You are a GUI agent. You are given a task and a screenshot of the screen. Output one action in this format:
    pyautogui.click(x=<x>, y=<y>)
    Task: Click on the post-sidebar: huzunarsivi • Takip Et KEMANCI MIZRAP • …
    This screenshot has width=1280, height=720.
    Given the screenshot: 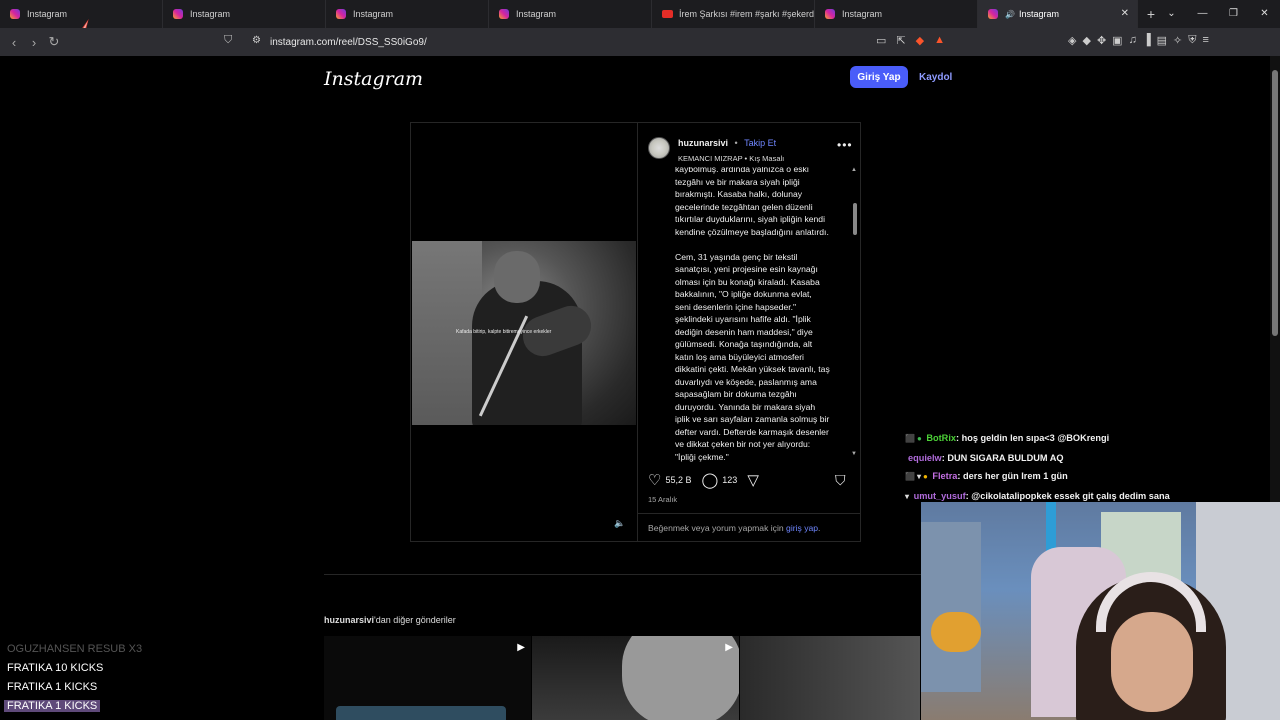 What is the action you would take?
    pyautogui.click(x=749, y=332)
    